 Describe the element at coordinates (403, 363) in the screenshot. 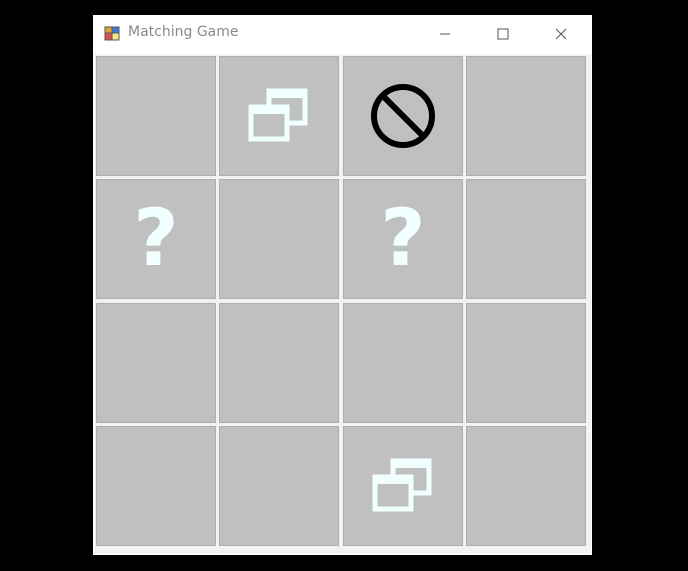

I see `tile-r2-c2` at that location.